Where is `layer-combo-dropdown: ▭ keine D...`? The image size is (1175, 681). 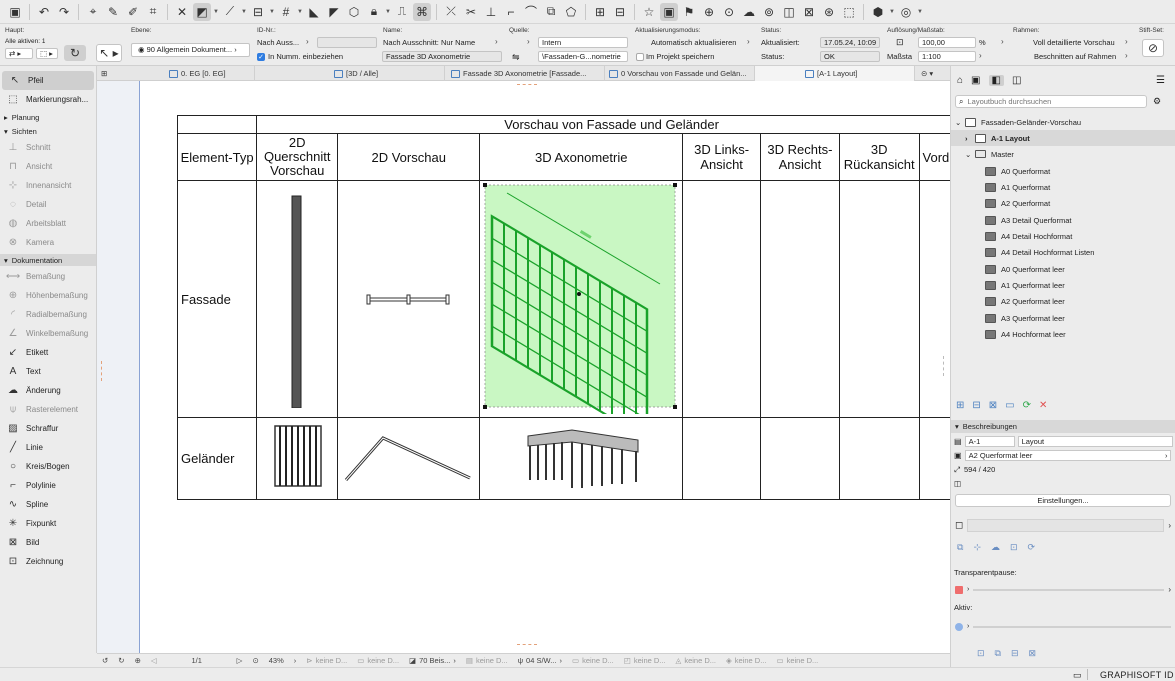
layer-combo-dropdown: ▭ keine D... is located at coordinates (378, 660).